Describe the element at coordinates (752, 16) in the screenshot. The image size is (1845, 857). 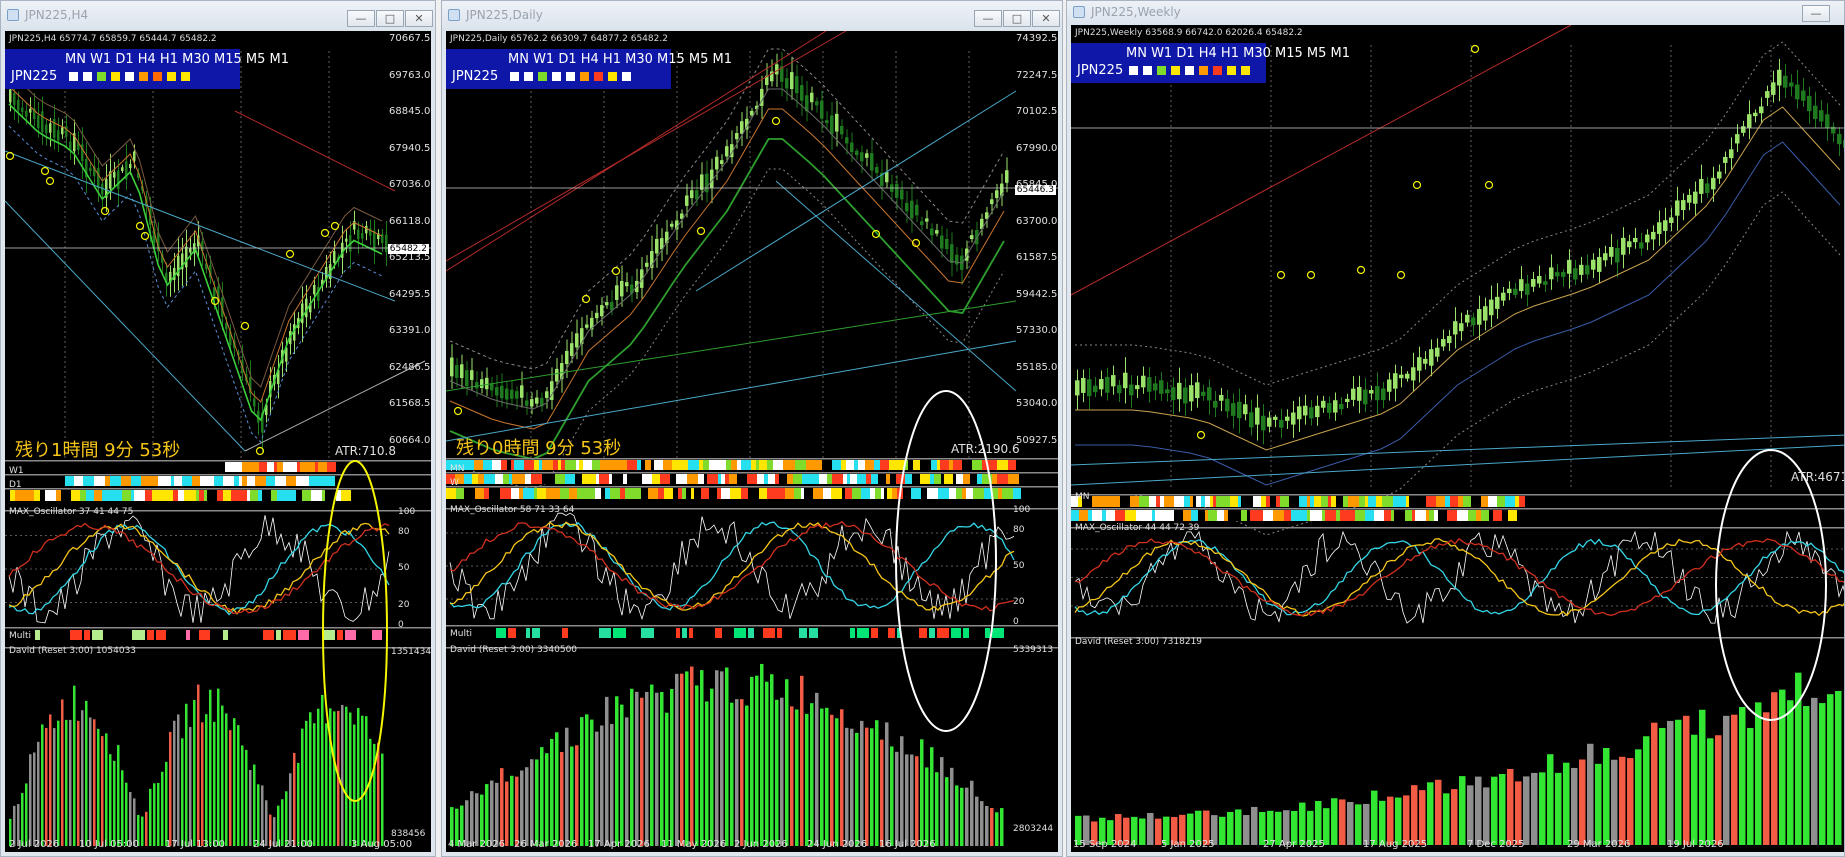
I see `window-titlebar: JPN225,Daily — □ ✕` at that location.